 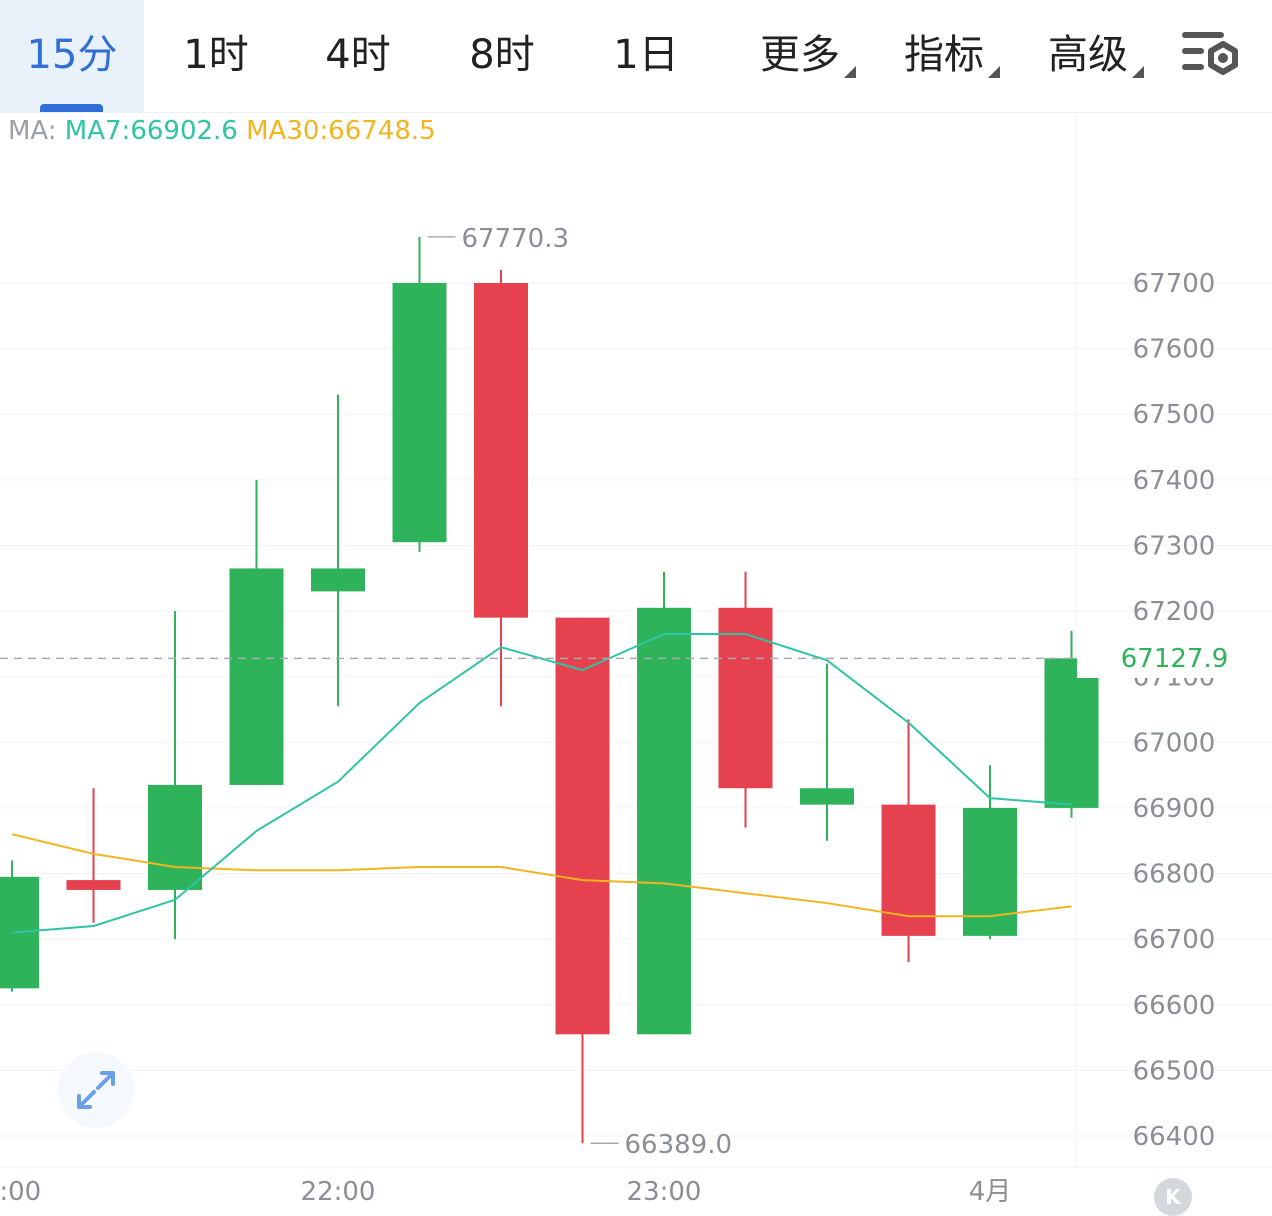 I want to click on y-tick-label: 66900, so click(x=1174, y=809).